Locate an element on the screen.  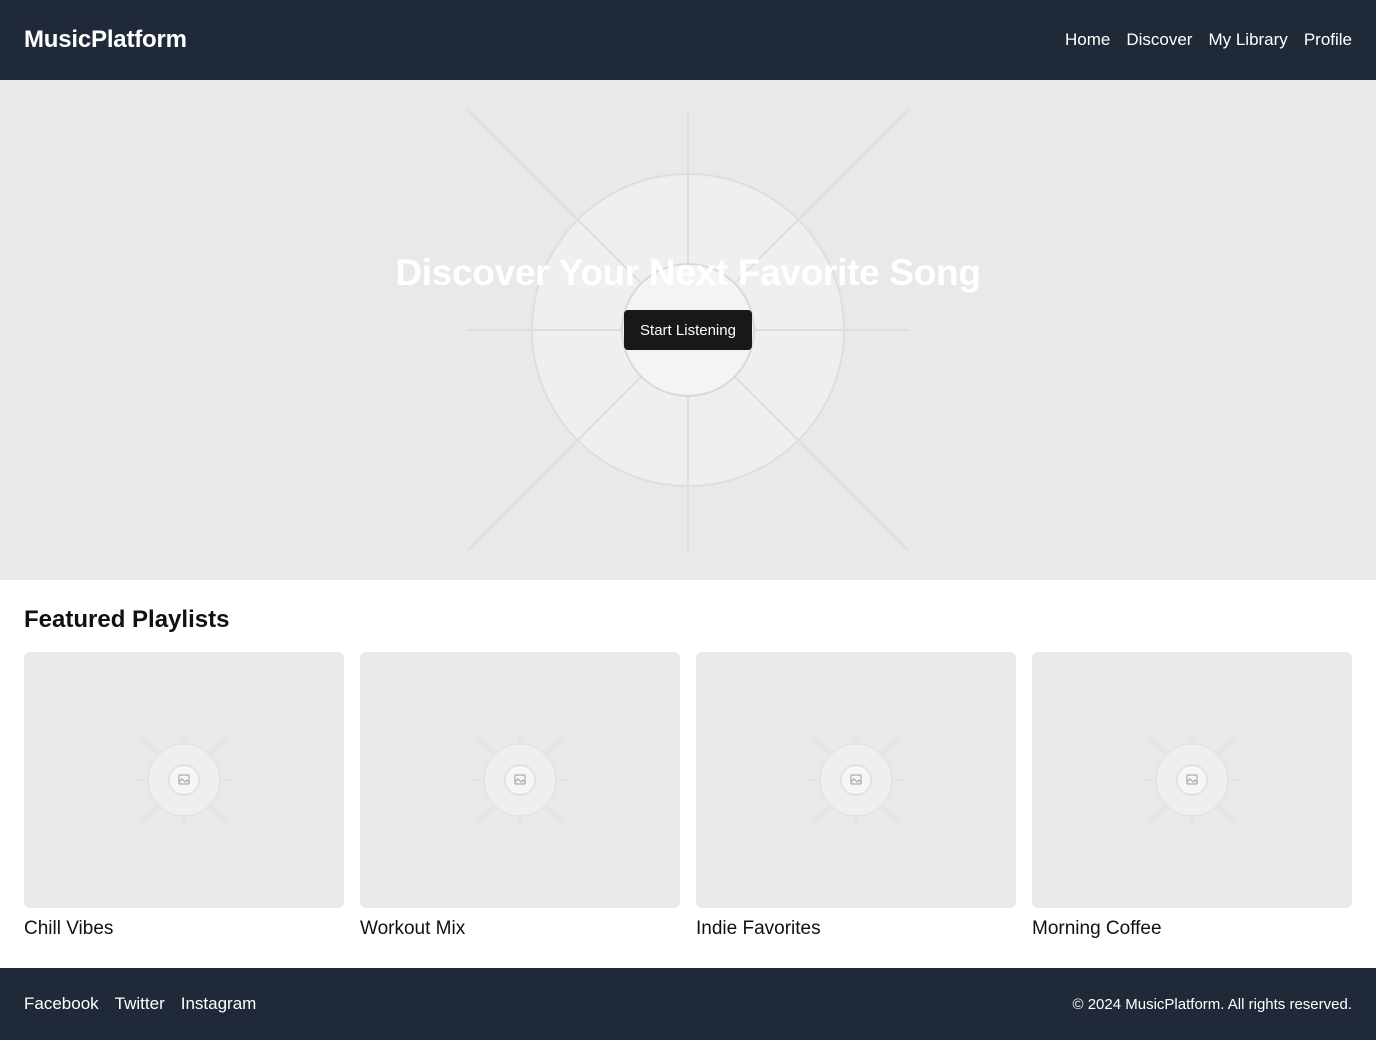
playlist-card: Morning Coffee is located at coordinates (1192, 796).